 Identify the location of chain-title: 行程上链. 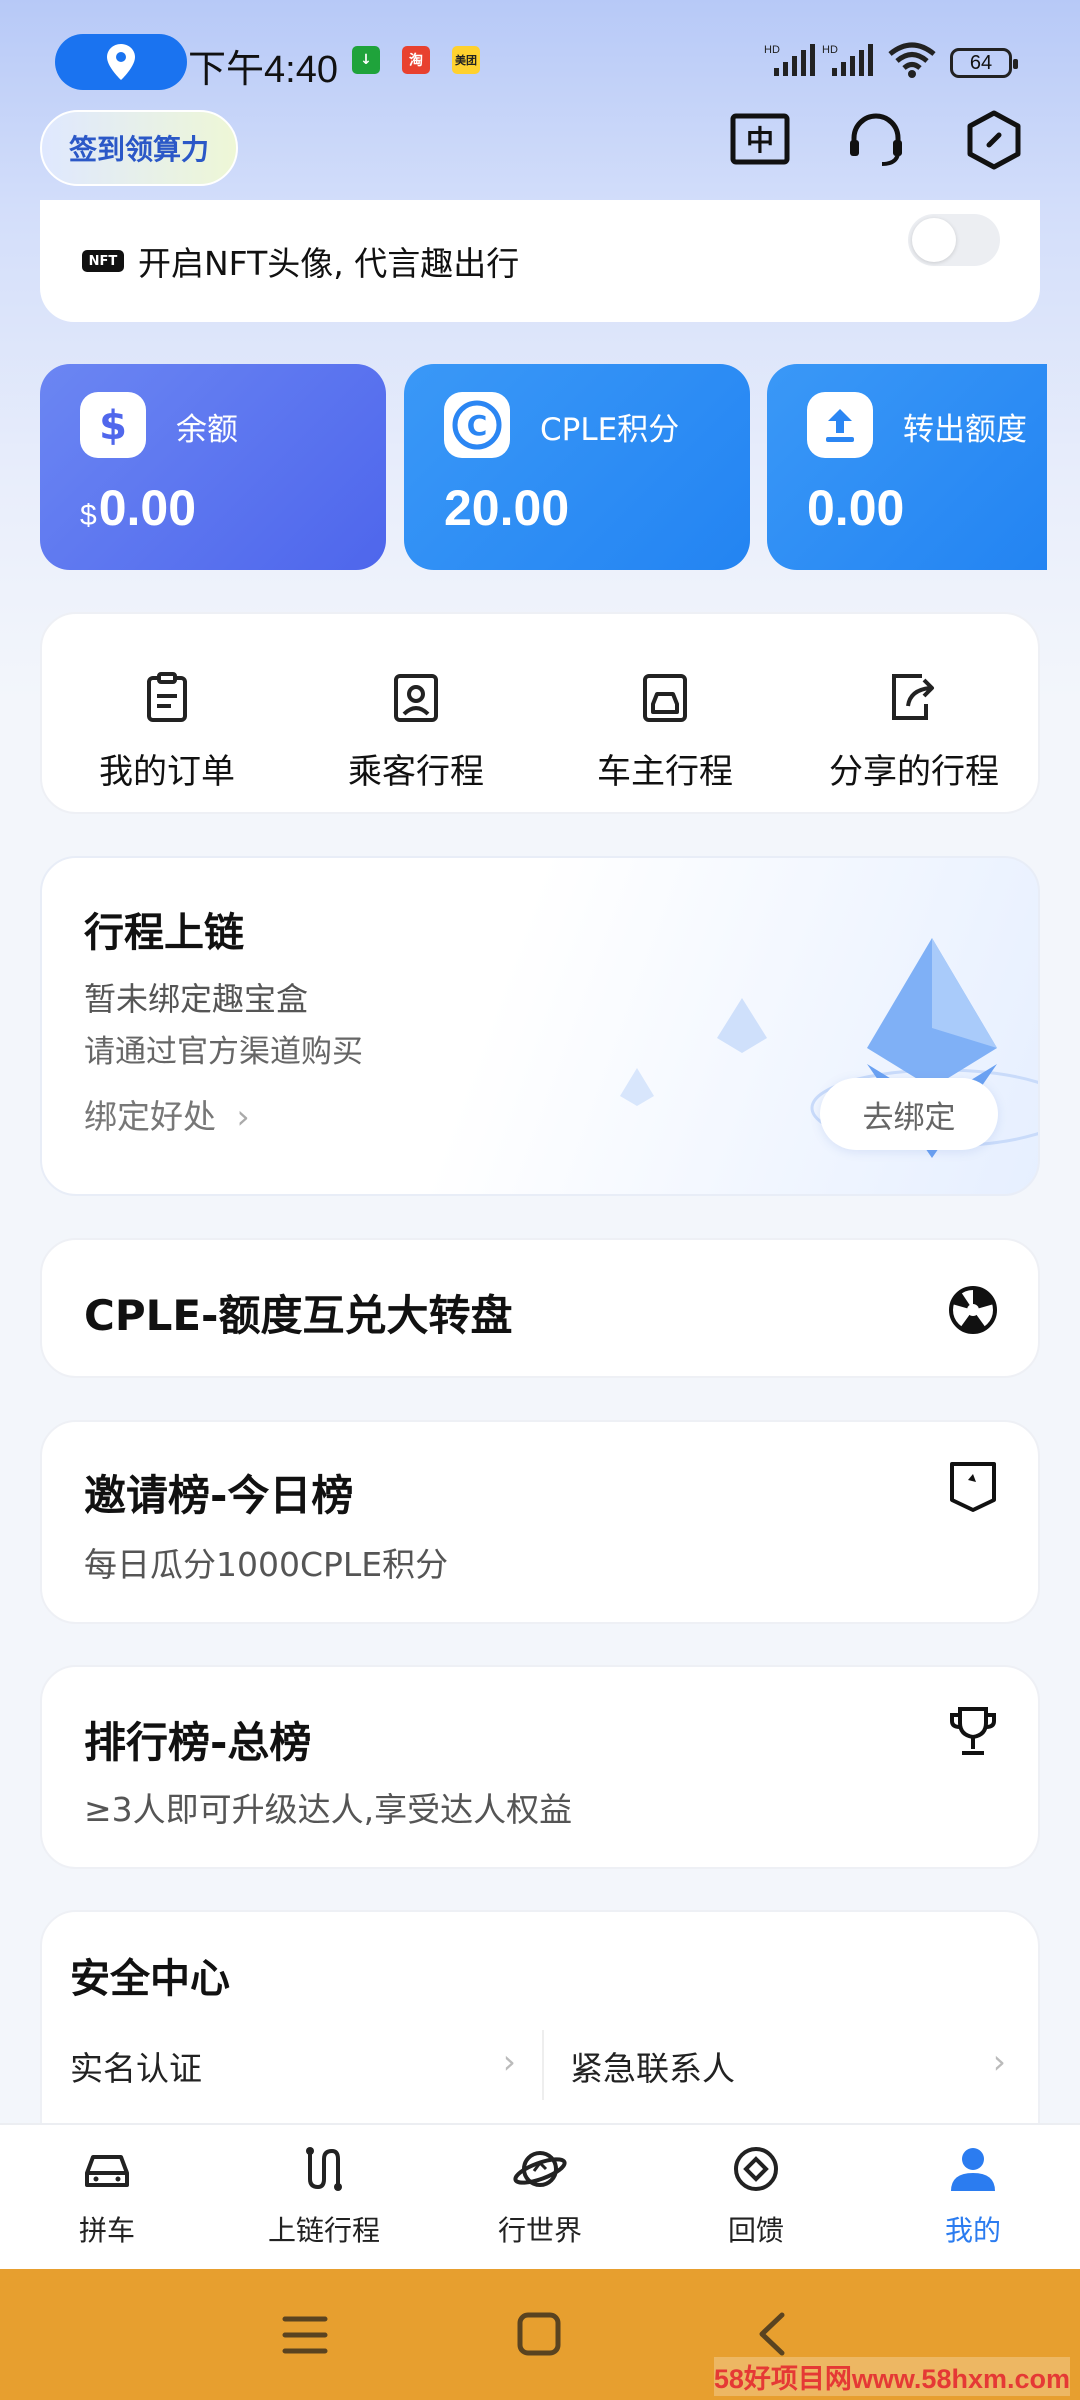
(164, 933).